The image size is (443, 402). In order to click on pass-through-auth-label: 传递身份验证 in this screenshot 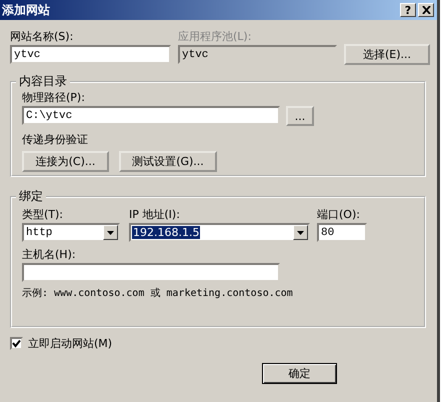, I will do `click(55, 139)`.